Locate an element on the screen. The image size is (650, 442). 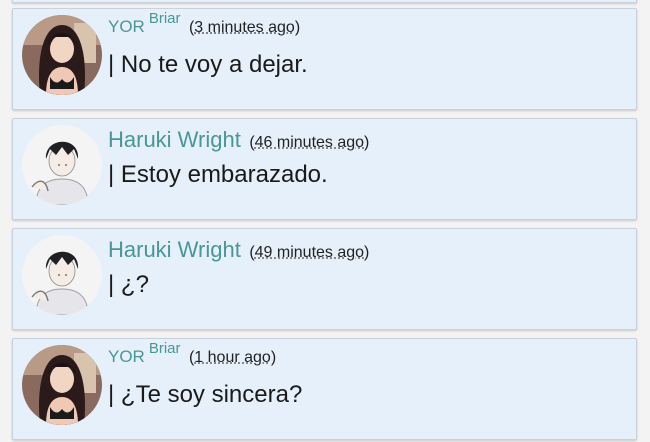
timestamp: (49 minutes ago) is located at coordinates (309, 252).